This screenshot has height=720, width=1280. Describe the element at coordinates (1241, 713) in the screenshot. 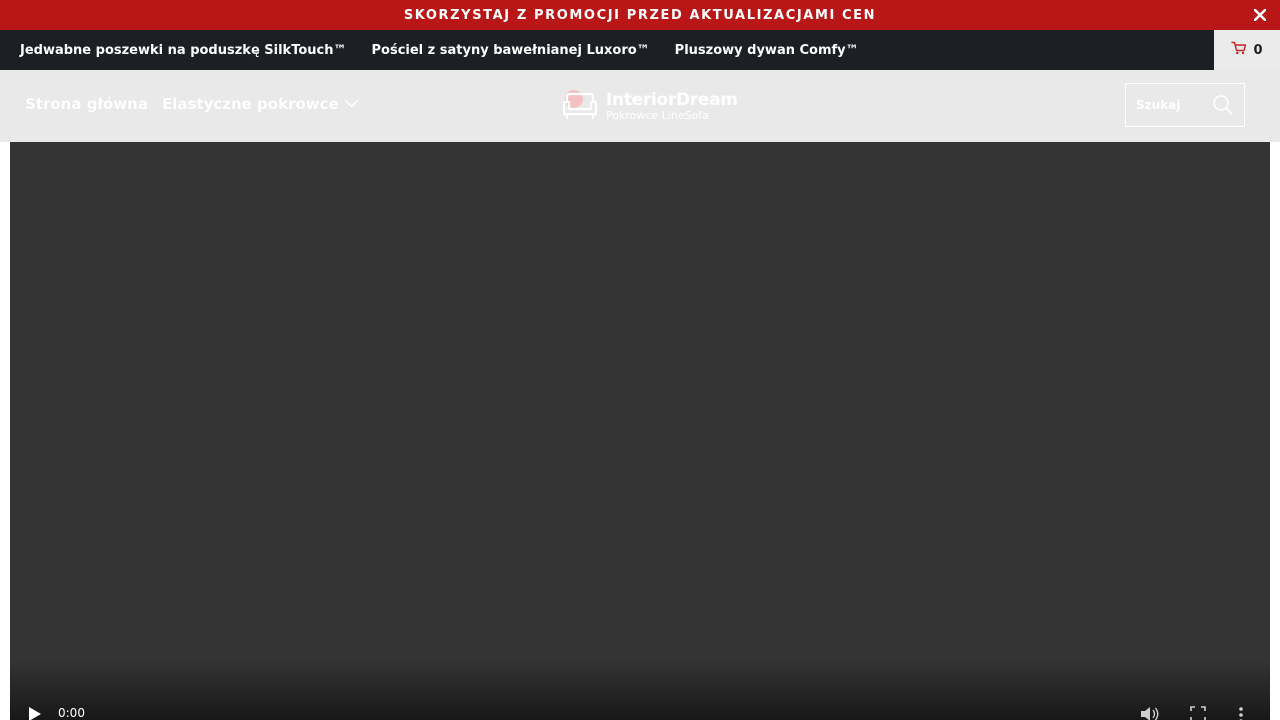

I see `more-icon` at that location.